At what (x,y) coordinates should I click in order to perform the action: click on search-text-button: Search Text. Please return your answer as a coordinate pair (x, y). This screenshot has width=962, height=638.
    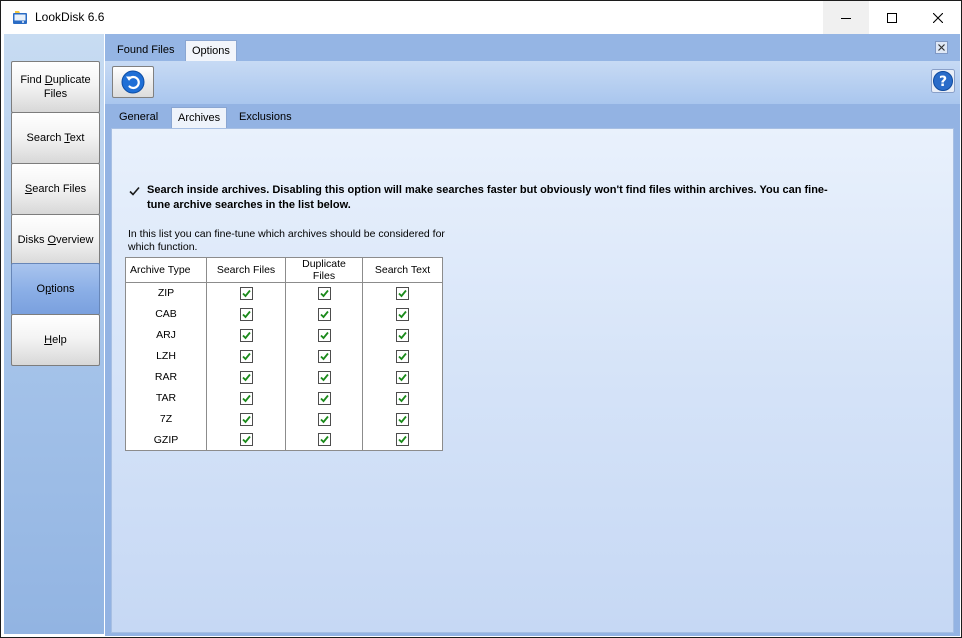
    Looking at the image, I should click on (55, 138).